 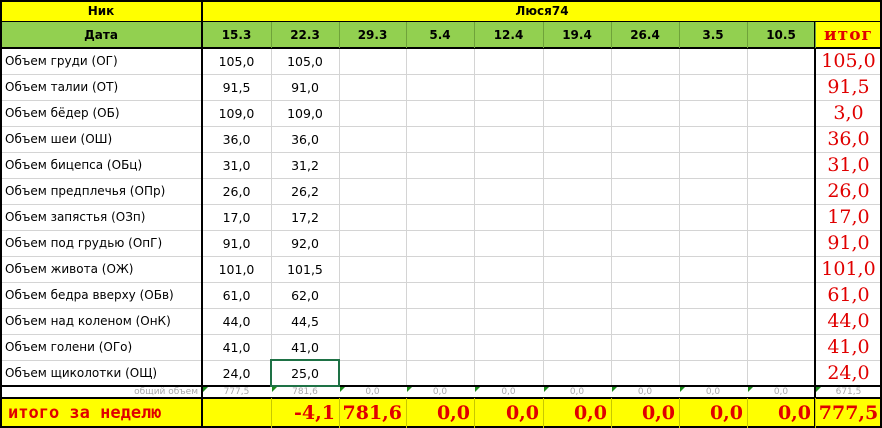 What do you see at coordinates (101, 61) in the screenshot?
I see `measurement-label: Объем груди (ОГ)` at bounding box center [101, 61].